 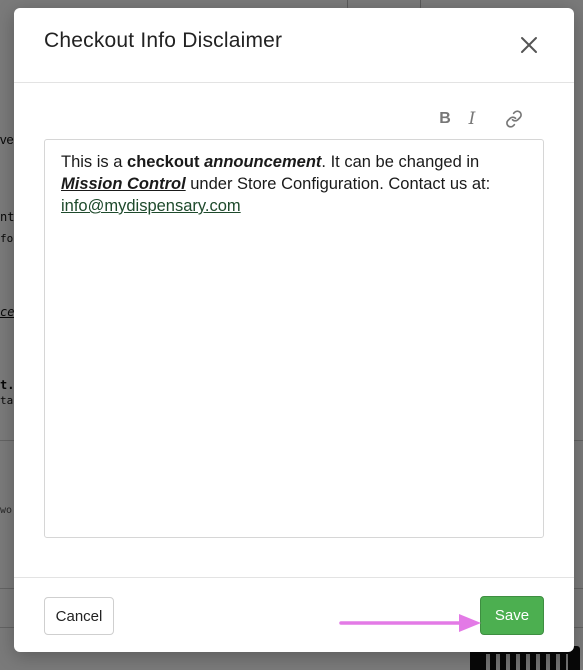 I want to click on link-button, so click(x=514, y=119).